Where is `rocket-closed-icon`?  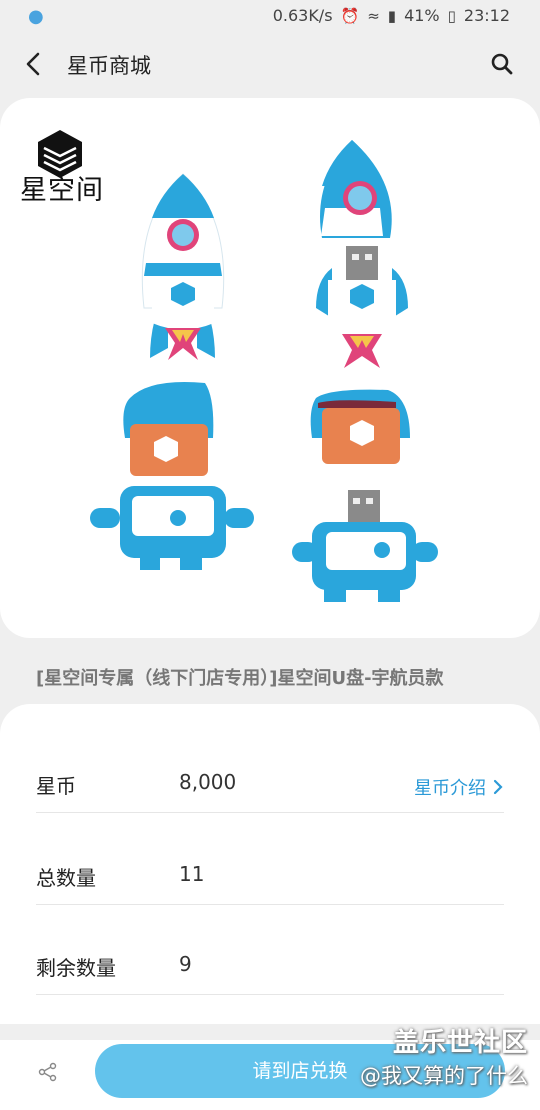 rocket-closed-icon is located at coordinates (183, 266).